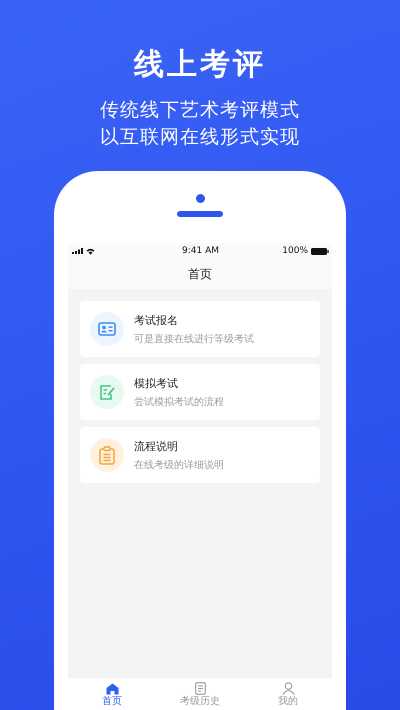  What do you see at coordinates (200, 274) in the screenshot?
I see `page-title: 首页` at bounding box center [200, 274].